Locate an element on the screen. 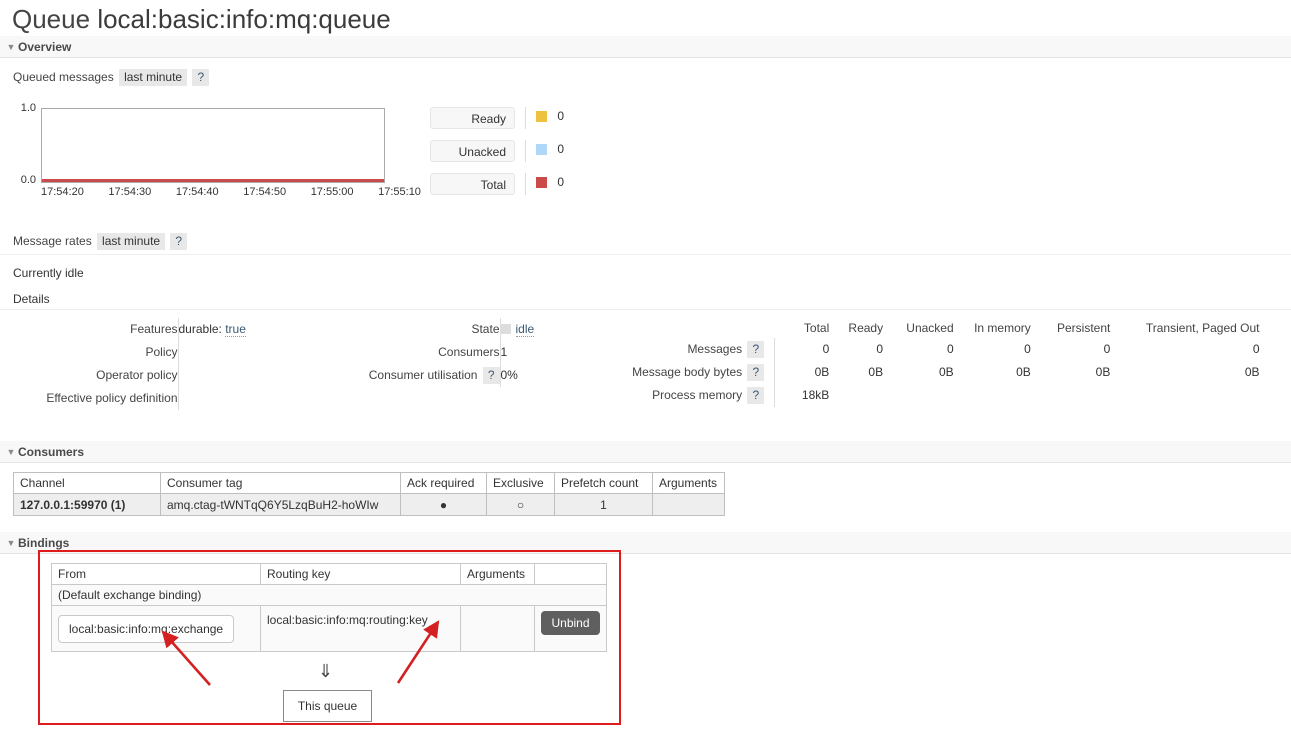 This screenshot has width=1291, height=732. consumers-col-arguments: Arguments is located at coordinates (688, 483).